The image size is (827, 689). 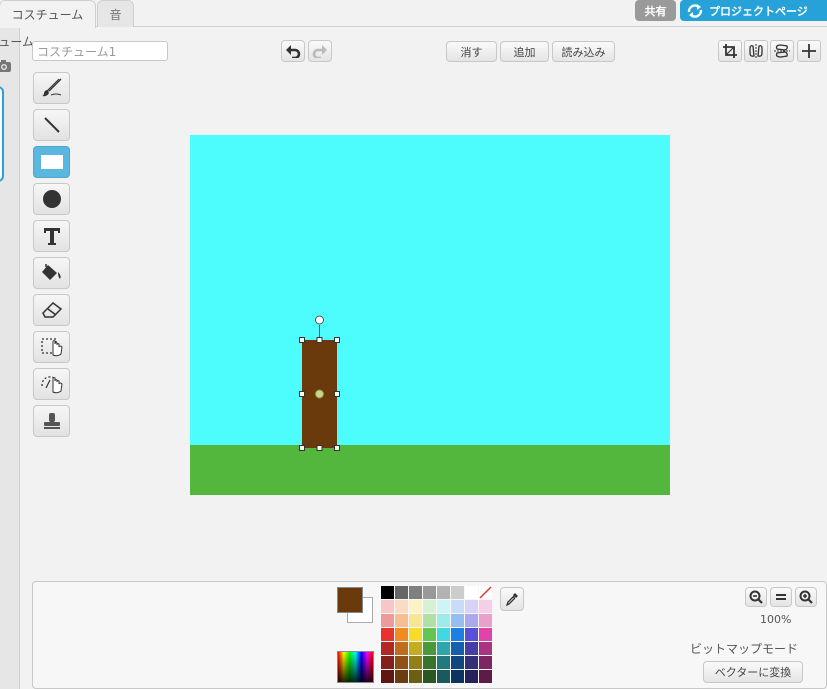 I want to click on select-icon, so click(x=51, y=347).